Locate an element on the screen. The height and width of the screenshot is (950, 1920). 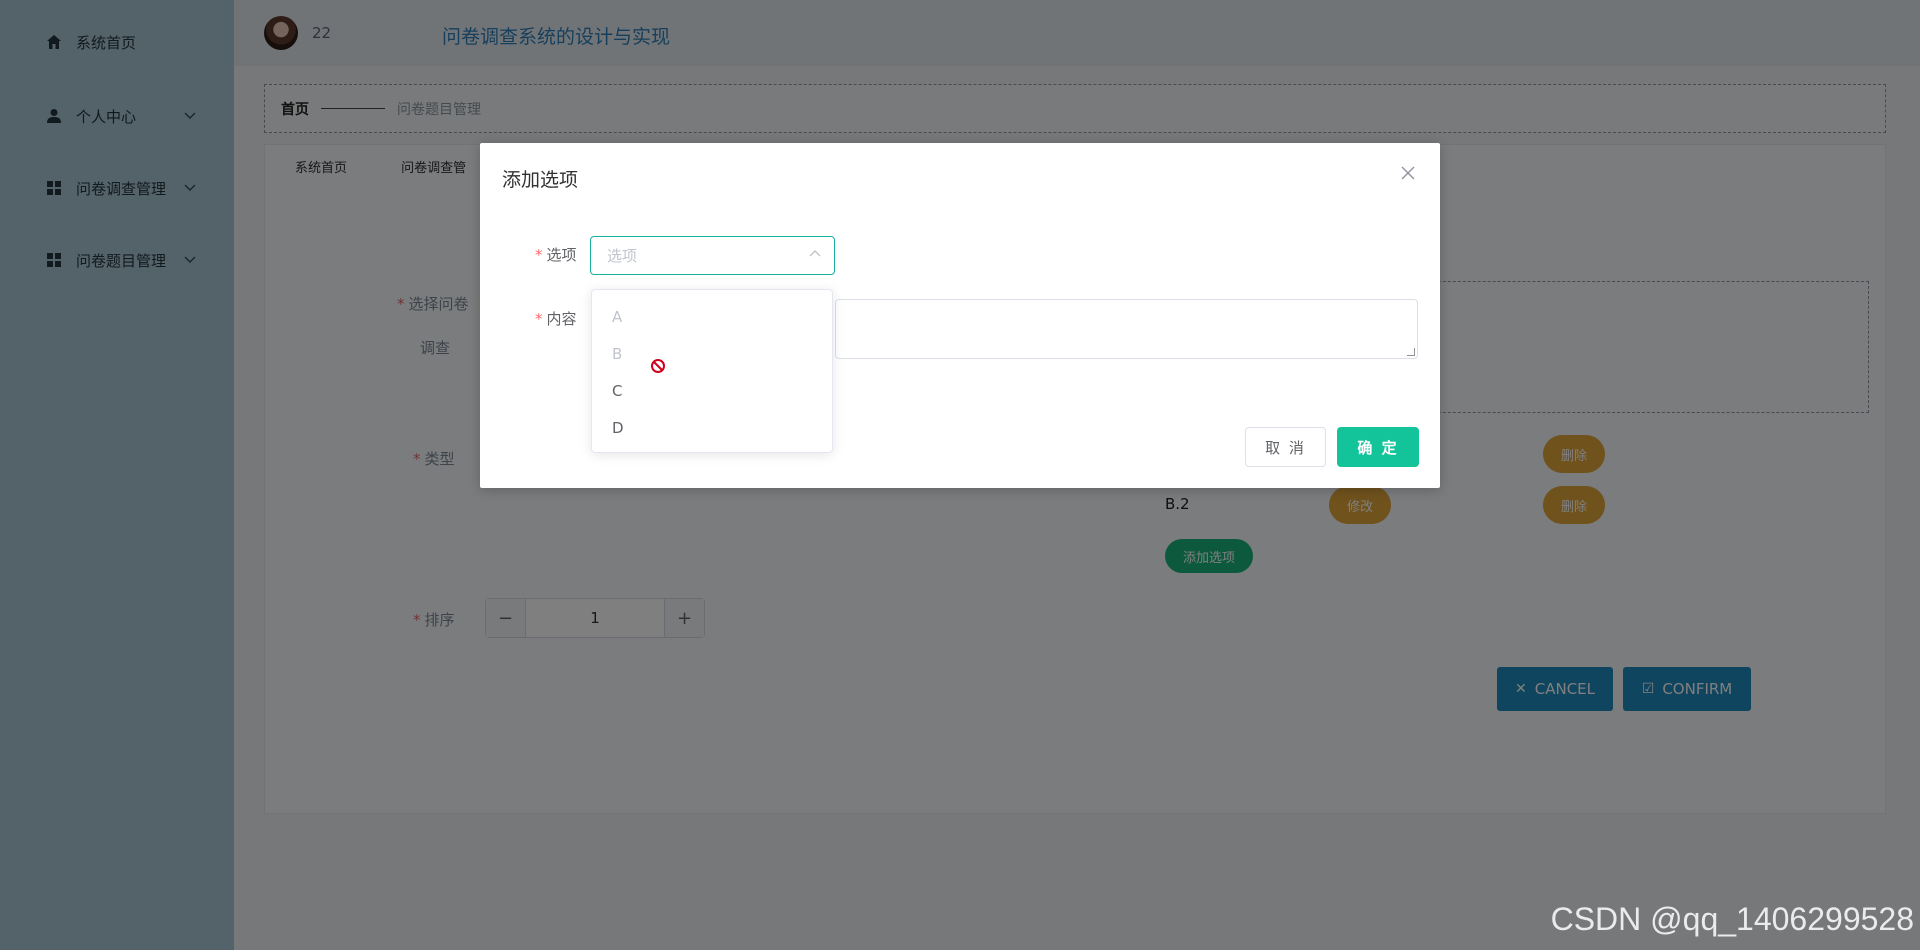
resize-handle is located at coordinates (1411, 352).